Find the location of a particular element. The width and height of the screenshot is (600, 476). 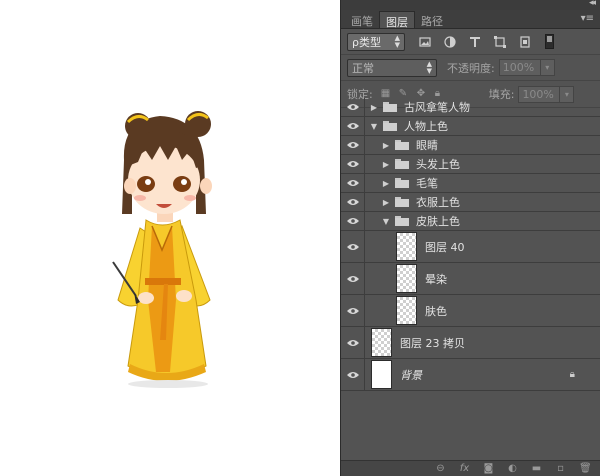

layer-name: 人物上色 is located at coordinates (426, 126).